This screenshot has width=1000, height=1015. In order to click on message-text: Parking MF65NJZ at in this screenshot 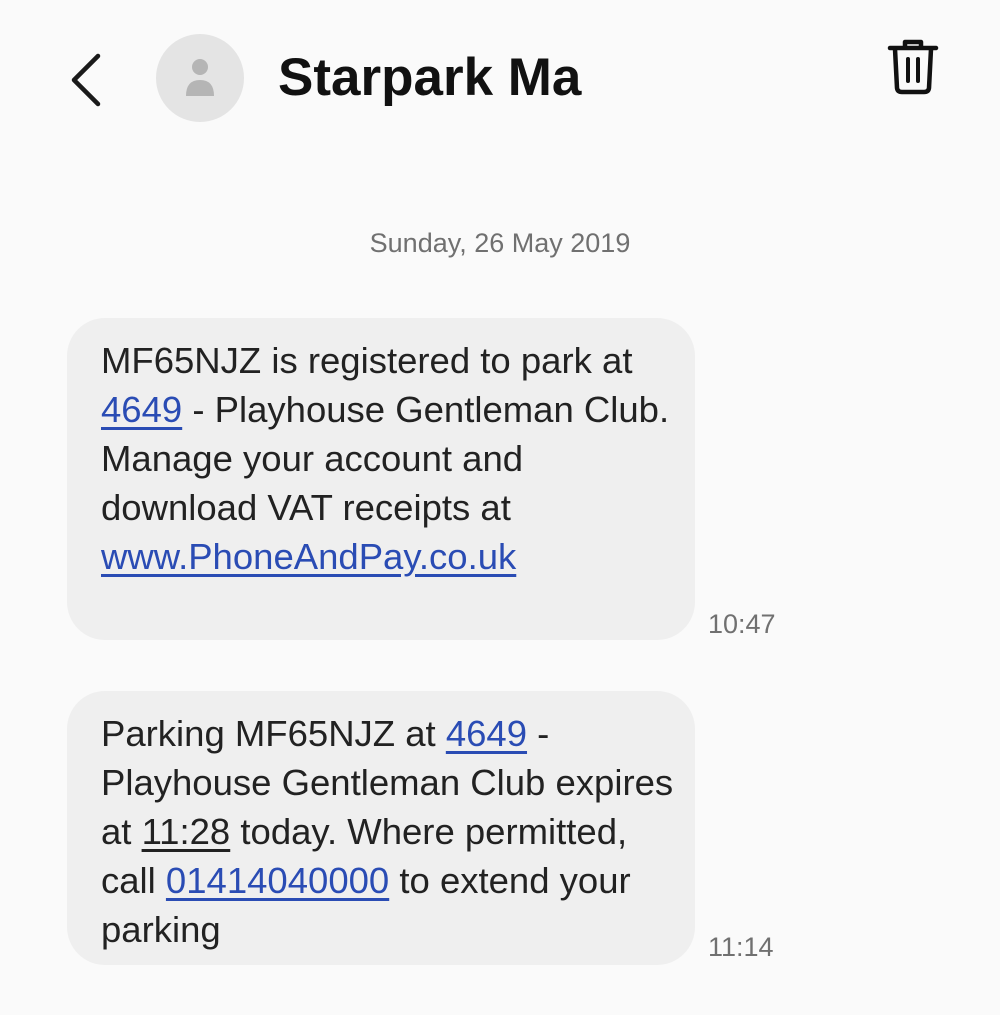, I will do `click(273, 733)`.